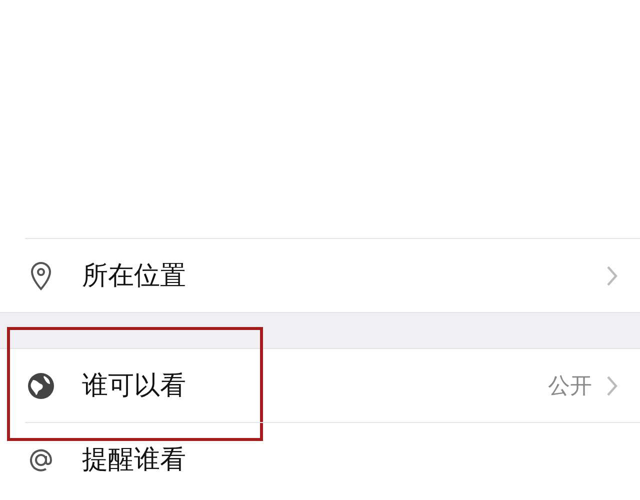  Describe the element at coordinates (41, 275) in the screenshot. I see `location-pin-icon` at that location.